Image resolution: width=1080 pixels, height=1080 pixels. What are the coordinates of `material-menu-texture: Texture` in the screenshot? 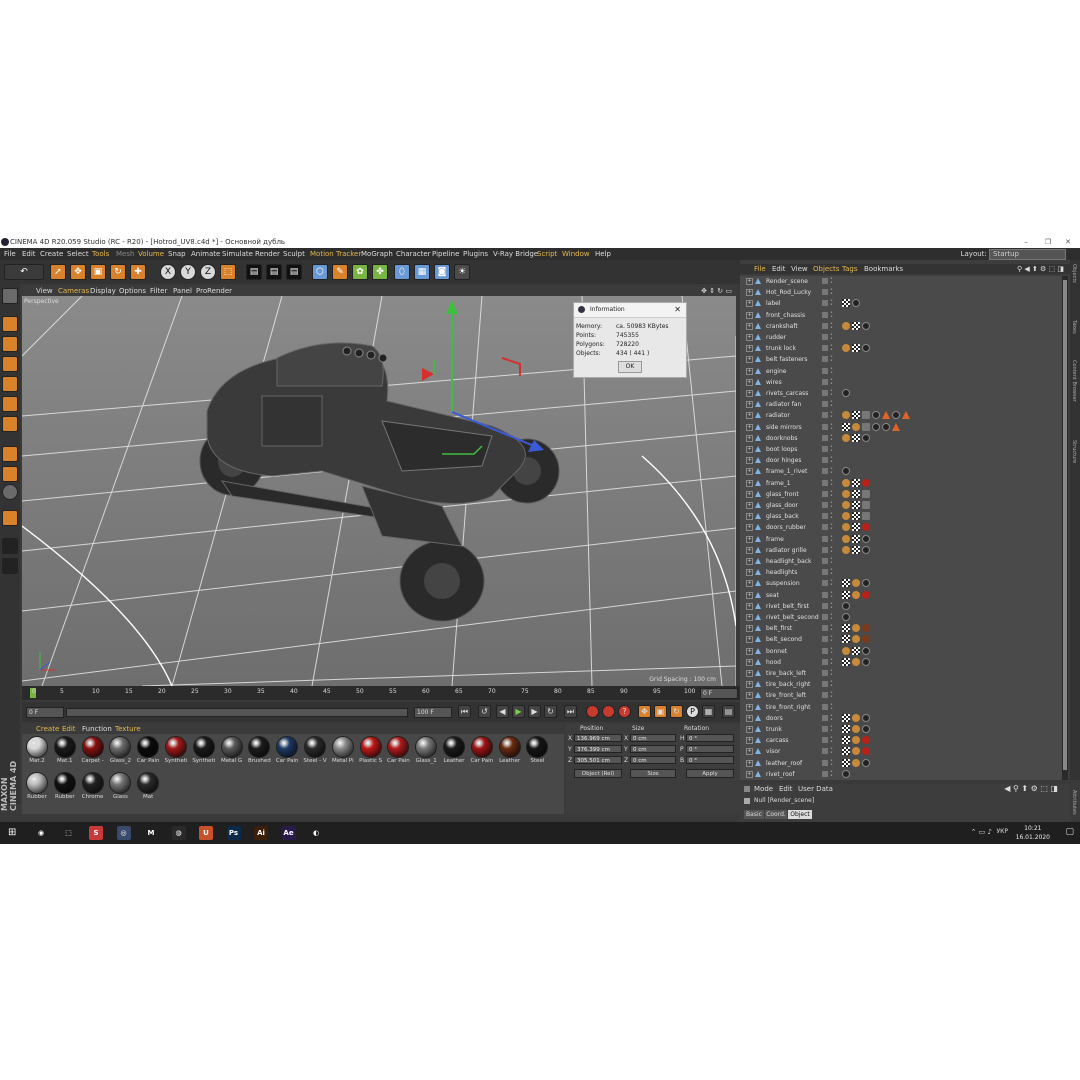 It's located at (128, 729).